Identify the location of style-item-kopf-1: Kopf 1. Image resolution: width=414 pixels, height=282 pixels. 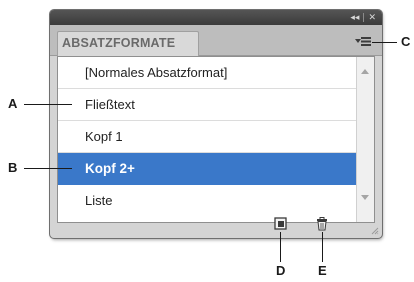
(207, 137).